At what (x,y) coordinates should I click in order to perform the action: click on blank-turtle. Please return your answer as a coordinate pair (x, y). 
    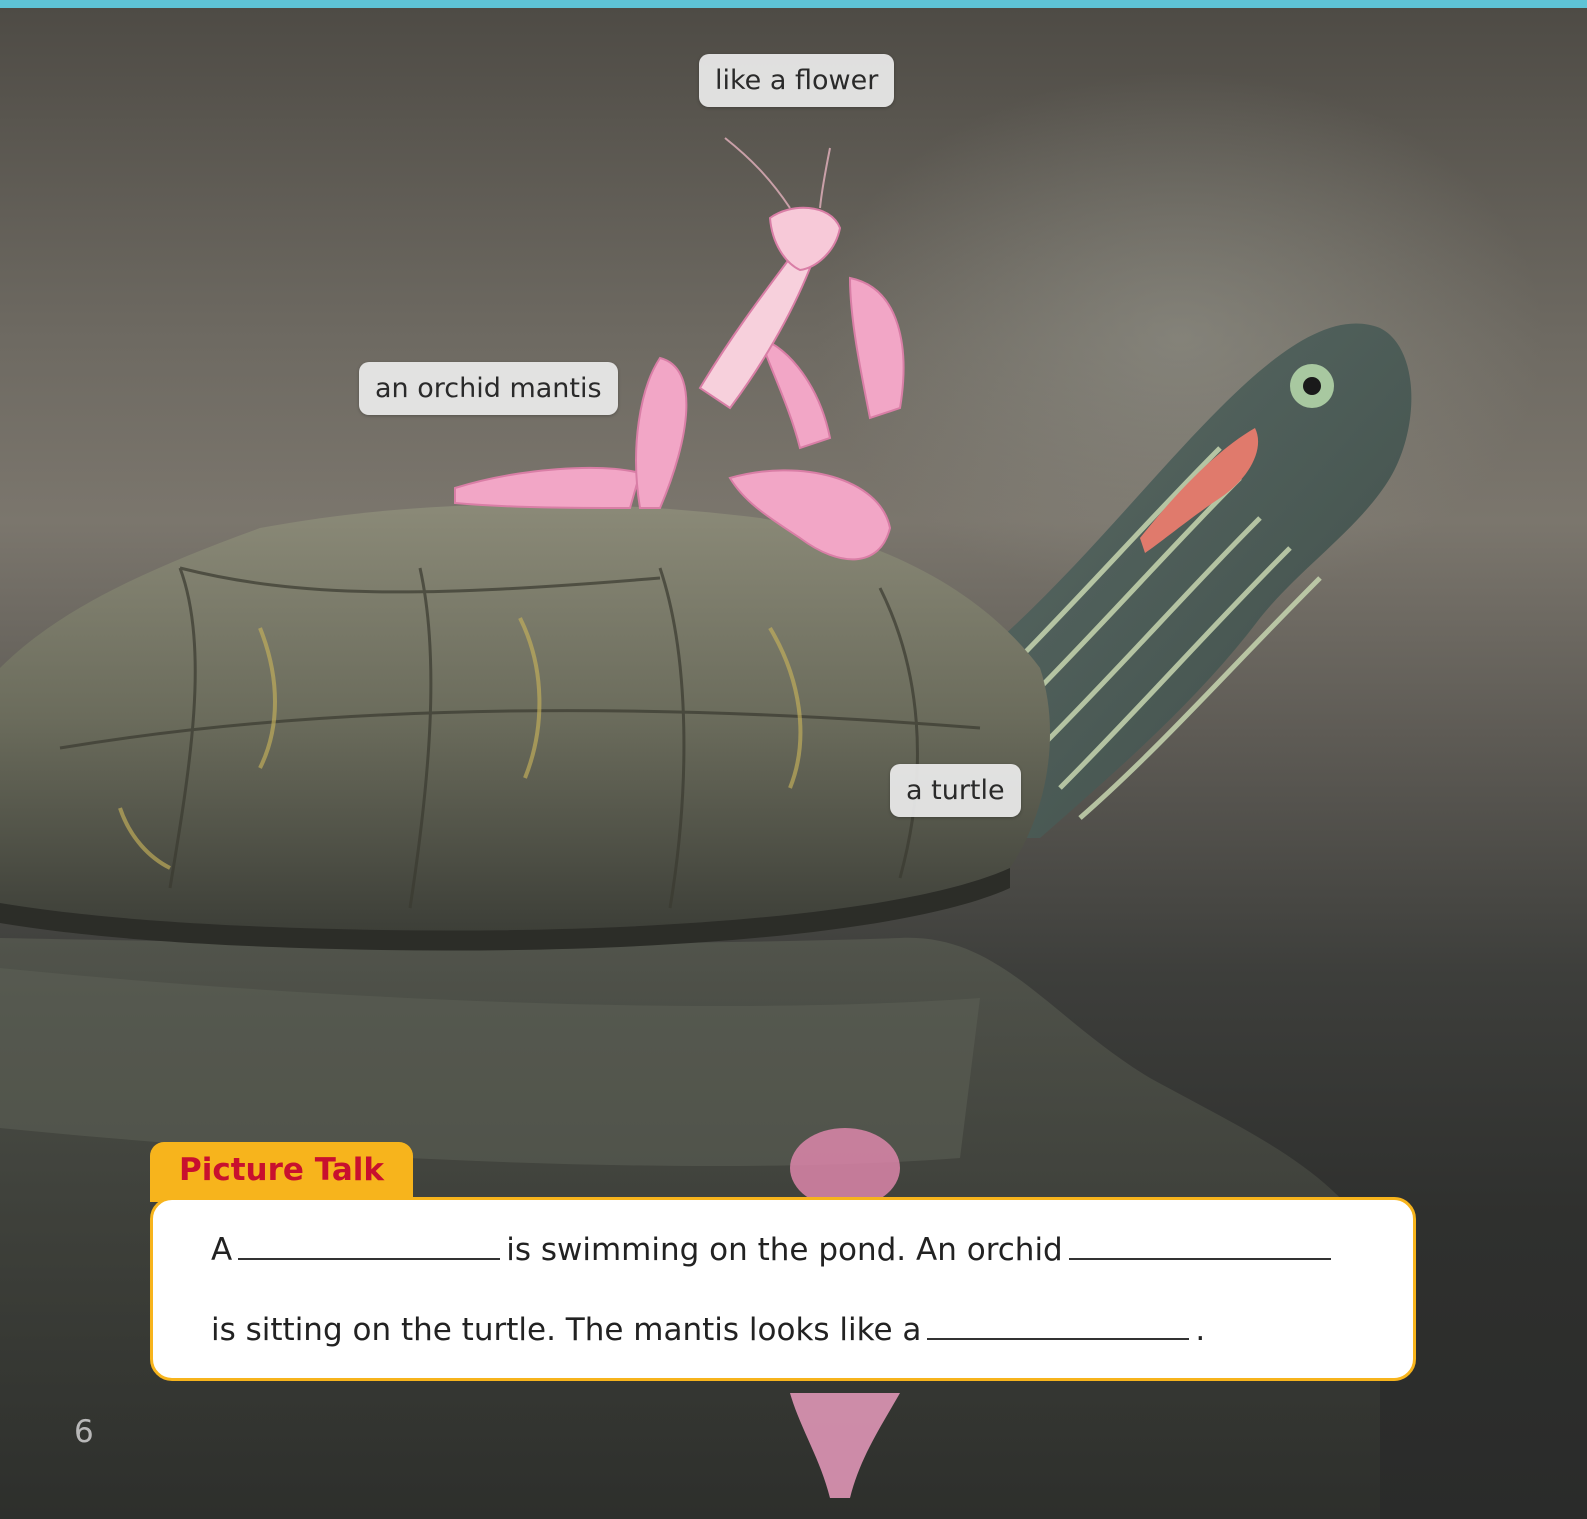
    Looking at the image, I should click on (369, 1244).